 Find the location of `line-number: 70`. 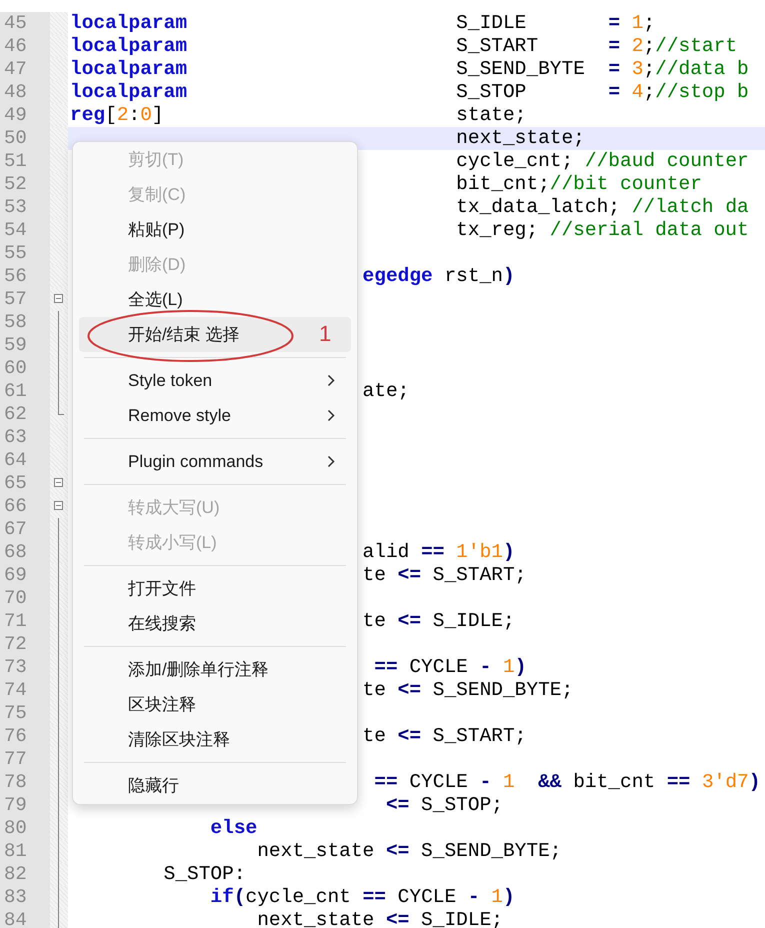

line-number: 70 is located at coordinates (25, 598).